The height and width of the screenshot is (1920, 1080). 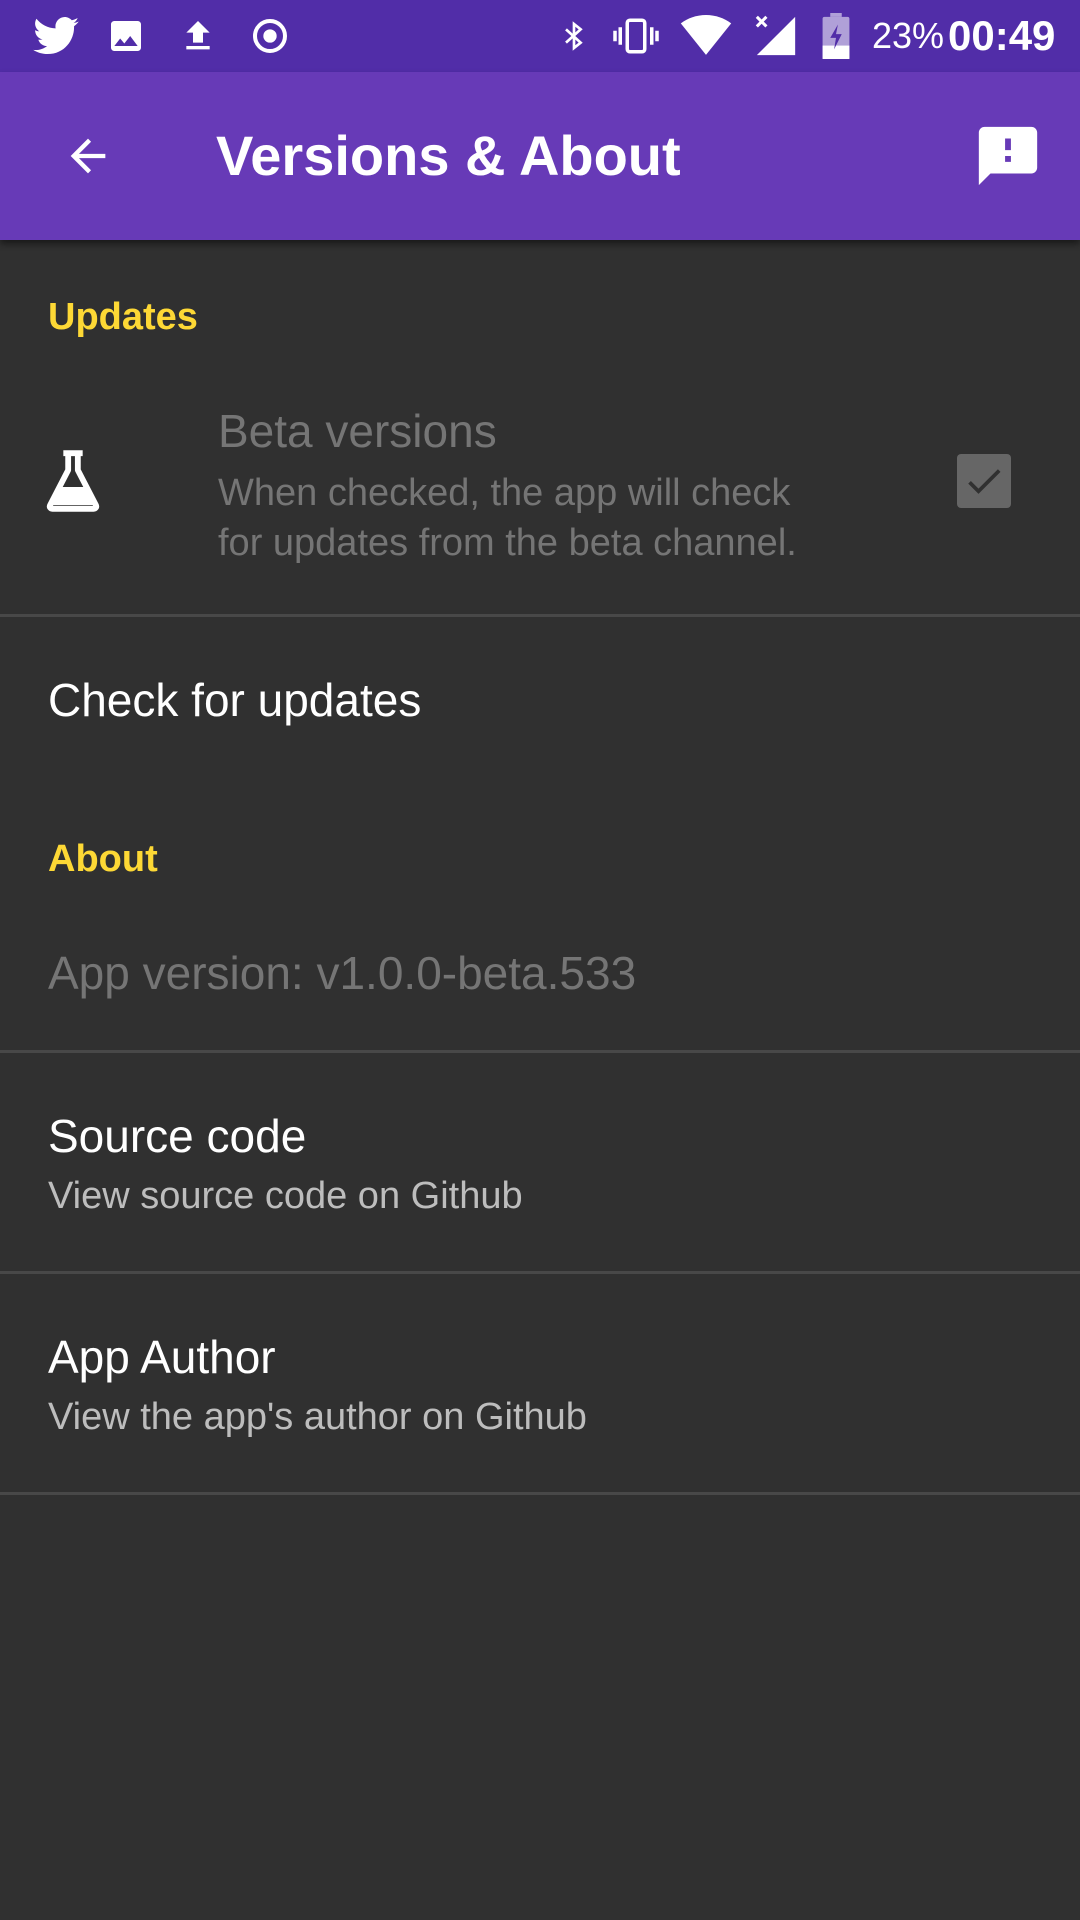 I want to click on wifi-icon, so click(x=706, y=36).